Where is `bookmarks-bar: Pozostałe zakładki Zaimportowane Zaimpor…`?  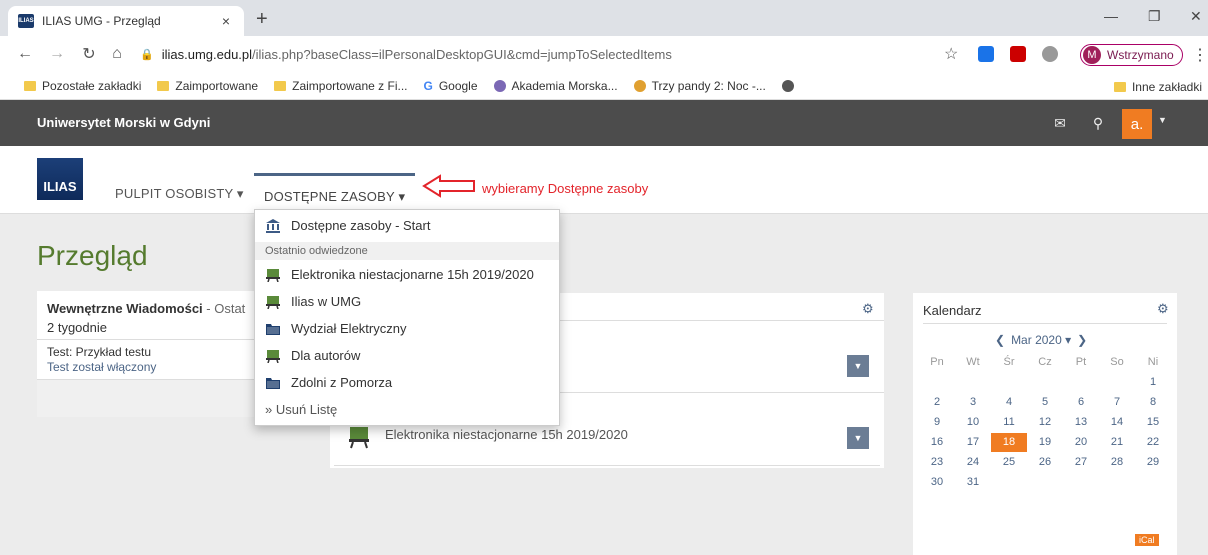 bookmarks-bar: Pozostałe zakładki Zaimportowane Zaimpor… is located at coordinates (604, 86).